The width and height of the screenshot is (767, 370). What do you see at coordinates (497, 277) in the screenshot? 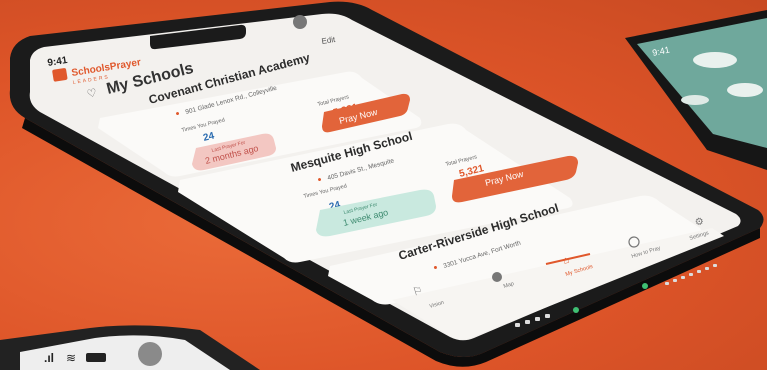
I see `map-tab-icon` at bounding box center [497, 277].